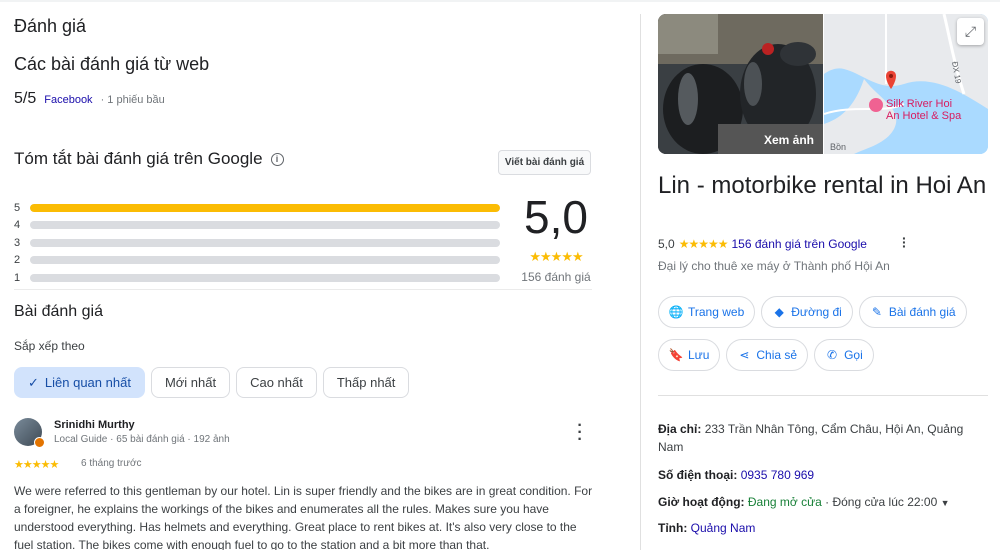 Image resolution: width=1000 pixels, height=550 pixels. Describe the element at coordinates (945, 503) in the screenshot. I see `chevron-down-icon: ▼` at that location.